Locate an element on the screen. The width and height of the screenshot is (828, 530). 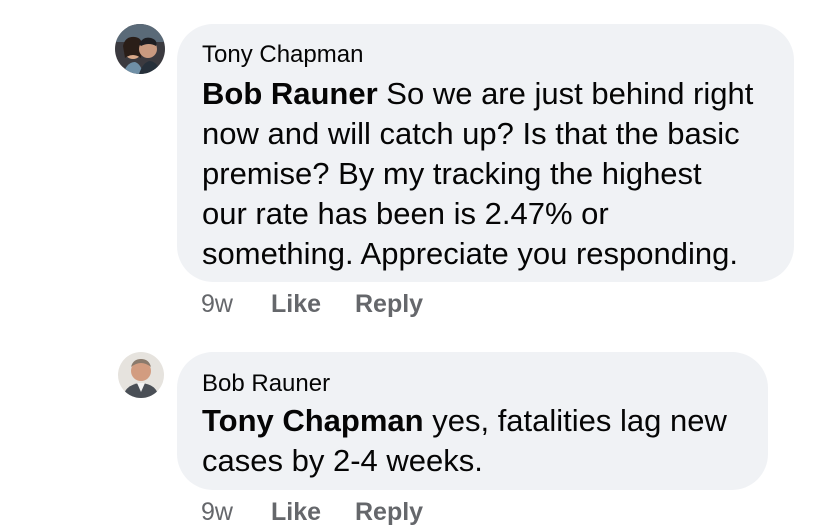
comment-line: Tony Chapman yes, fatalities lag new is located at coordinates (482, 421).